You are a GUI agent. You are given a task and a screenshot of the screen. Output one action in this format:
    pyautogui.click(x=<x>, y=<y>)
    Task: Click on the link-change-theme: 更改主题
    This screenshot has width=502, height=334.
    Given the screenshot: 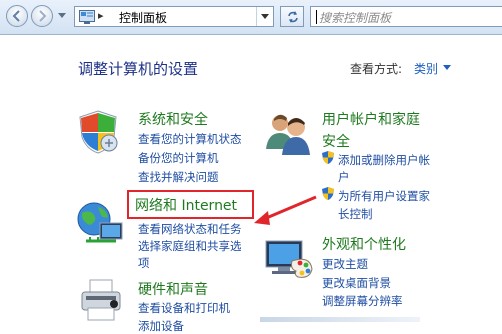 What is the action you would take?
    pyautogui.click(x=345, y=264)
    